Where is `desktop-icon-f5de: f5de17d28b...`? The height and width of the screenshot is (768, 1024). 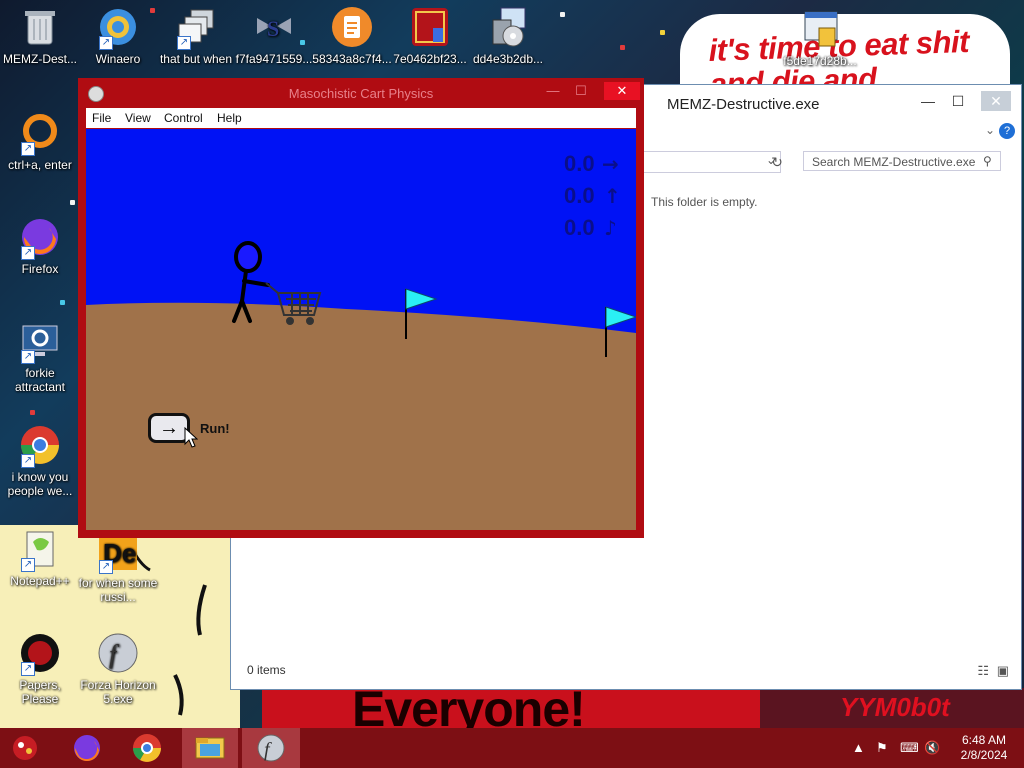 desktop-icon-f5de: f5de17d28b... is located at coordinates (820, 38).